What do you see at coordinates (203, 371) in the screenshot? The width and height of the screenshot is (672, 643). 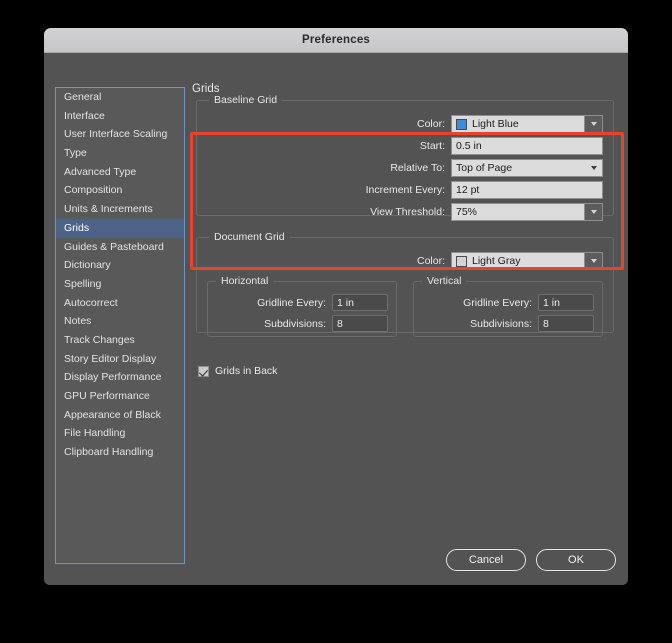 I see `grids-in-back-checkbox` at bounding box center [203, 371].